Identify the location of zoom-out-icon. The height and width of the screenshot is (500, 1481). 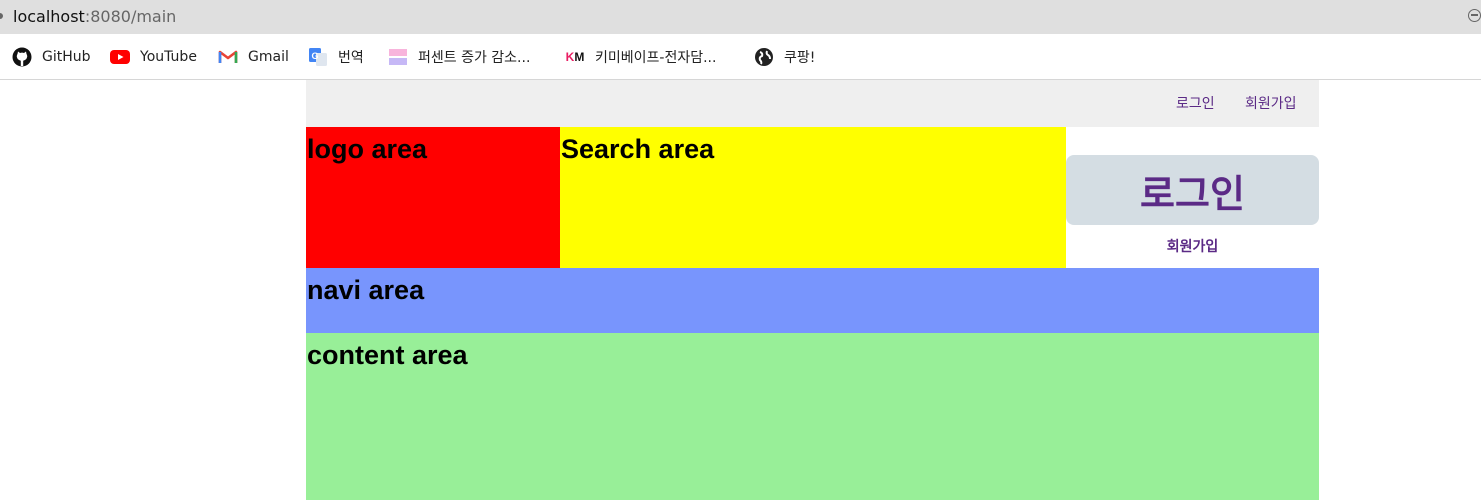
(1474, 15).